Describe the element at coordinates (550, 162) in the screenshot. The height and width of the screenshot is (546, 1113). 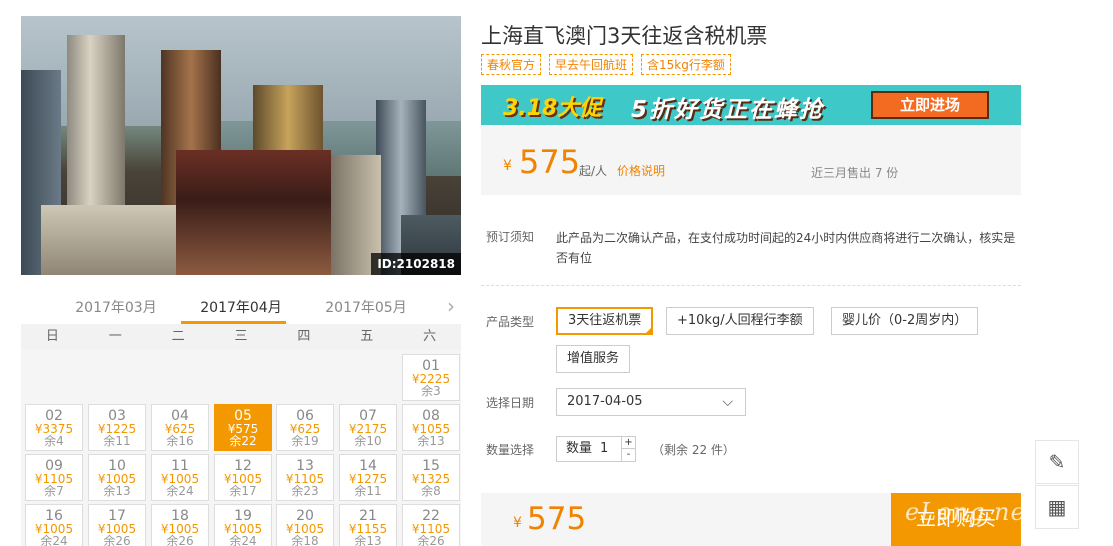
I see `price-amount: 575` at that location.